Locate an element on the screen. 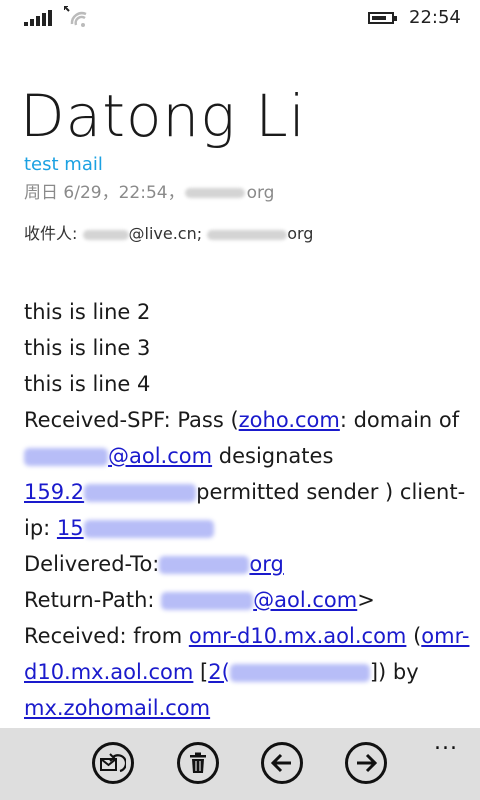 This screenshot has width=480, height=800. signal-strength-icon is located at coordinates (39, 18).